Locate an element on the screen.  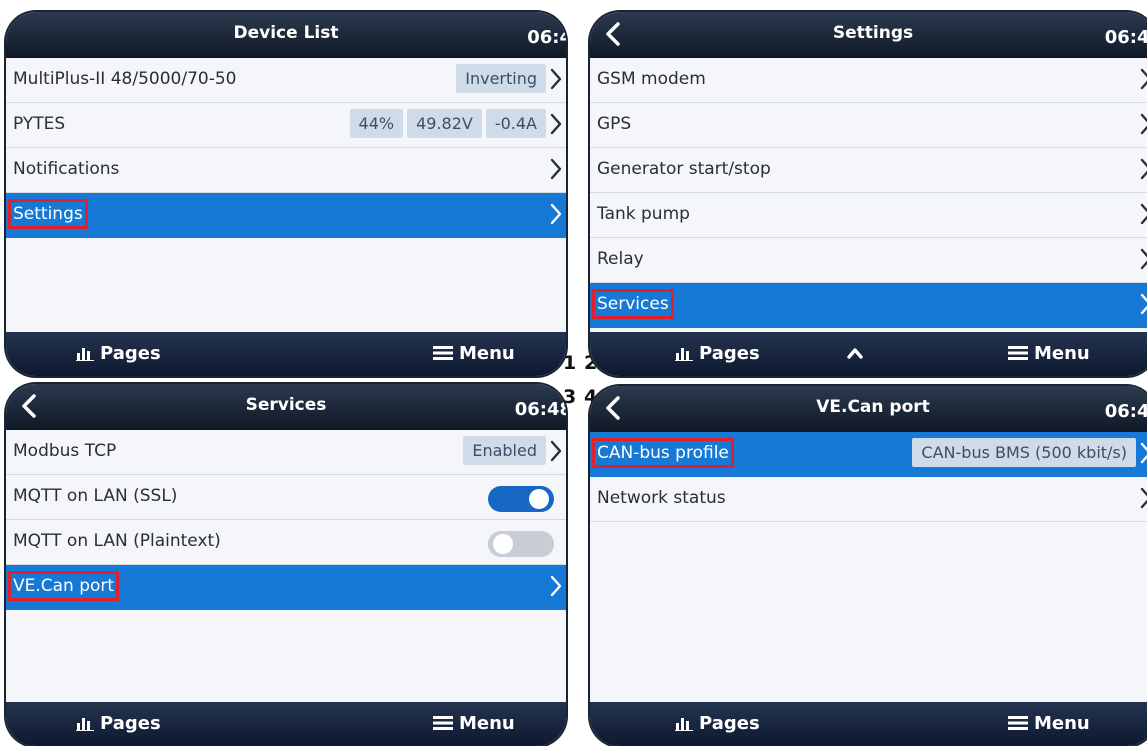
list-item-label: Relay is located at coordinates (620, 259).